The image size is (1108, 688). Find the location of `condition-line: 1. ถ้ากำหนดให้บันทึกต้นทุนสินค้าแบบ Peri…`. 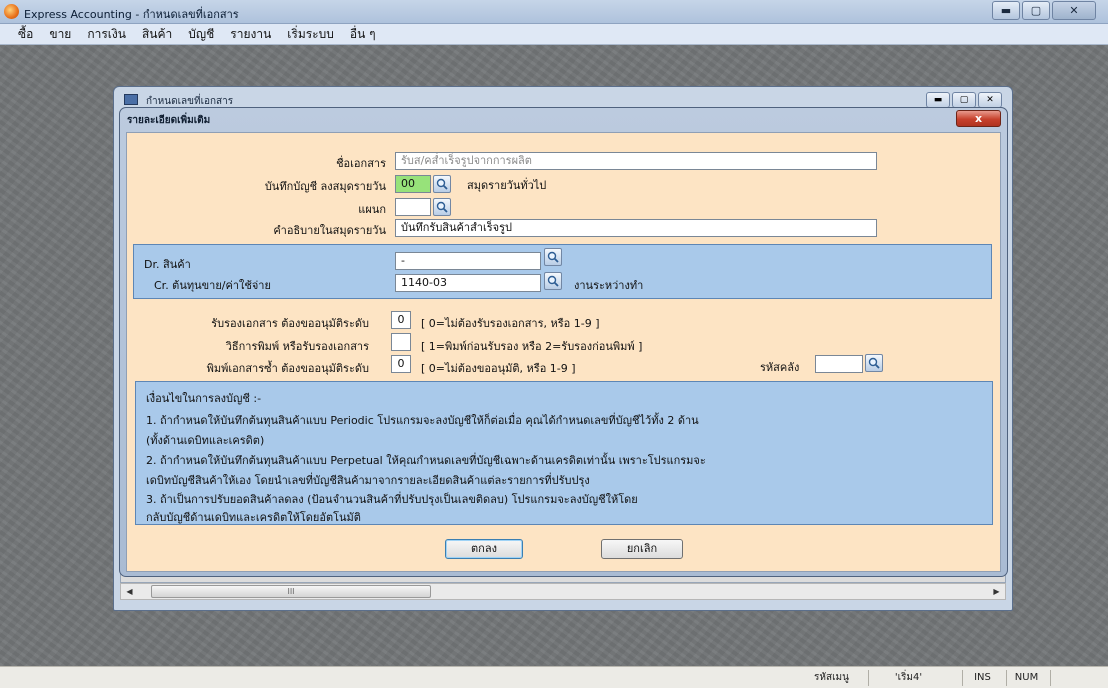

condition-line: 1. ถ้ากำหนดให้บันทึกต้นทุนสินค้าแบบ Peri… is located at coordinates (422, 420).